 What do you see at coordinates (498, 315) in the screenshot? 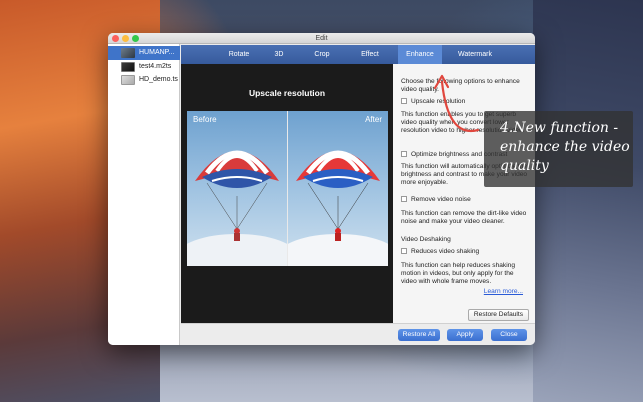
I see `restore-defaults-button: Restore Defaults` at bounding box center [498, 315].